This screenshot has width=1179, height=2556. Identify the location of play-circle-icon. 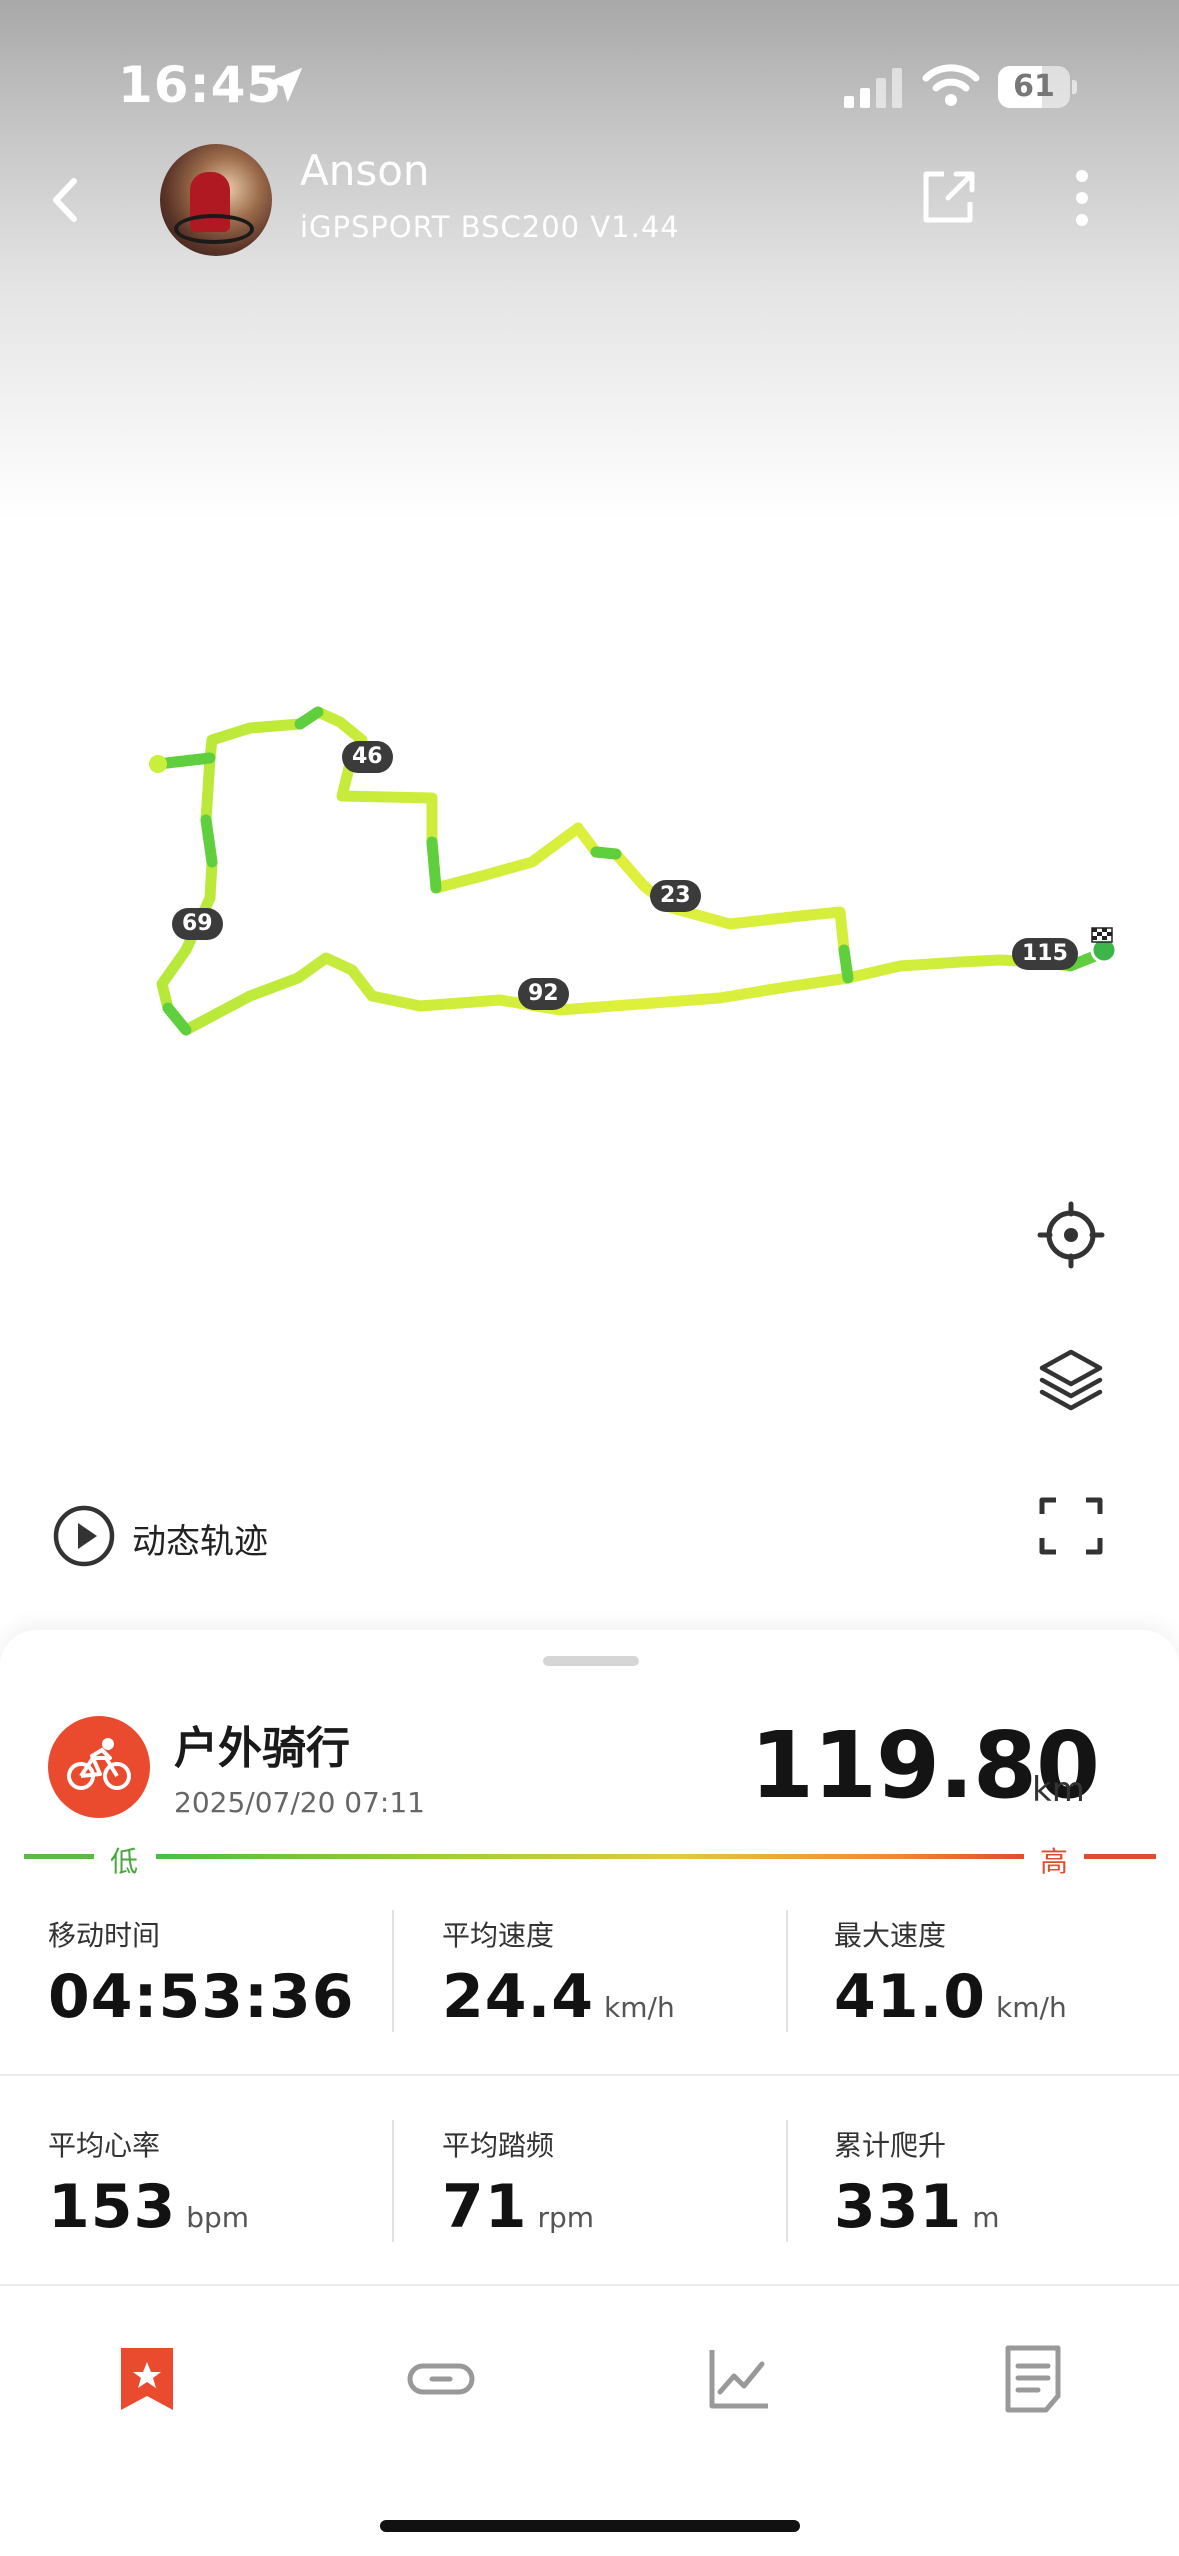
(84, 1536).